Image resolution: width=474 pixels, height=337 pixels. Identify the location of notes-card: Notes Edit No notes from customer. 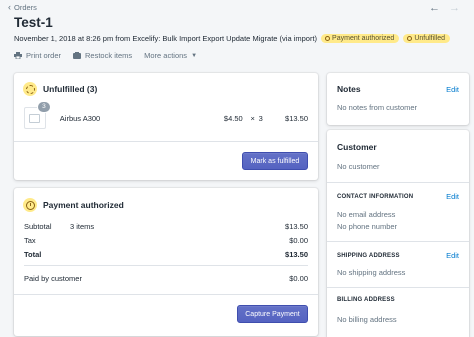
(398, 99).